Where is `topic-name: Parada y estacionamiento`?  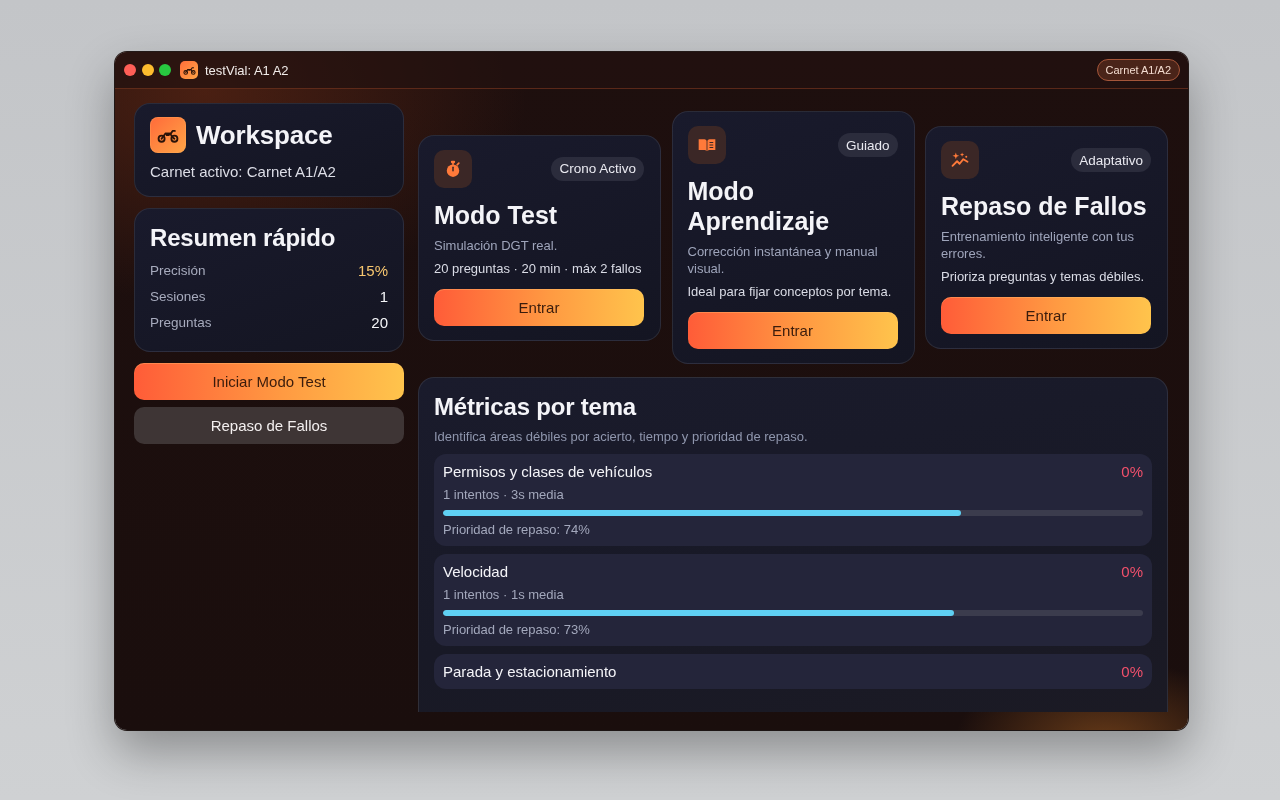
topic-name: Parada y estacionamiento is located at coordinates (530, 672).